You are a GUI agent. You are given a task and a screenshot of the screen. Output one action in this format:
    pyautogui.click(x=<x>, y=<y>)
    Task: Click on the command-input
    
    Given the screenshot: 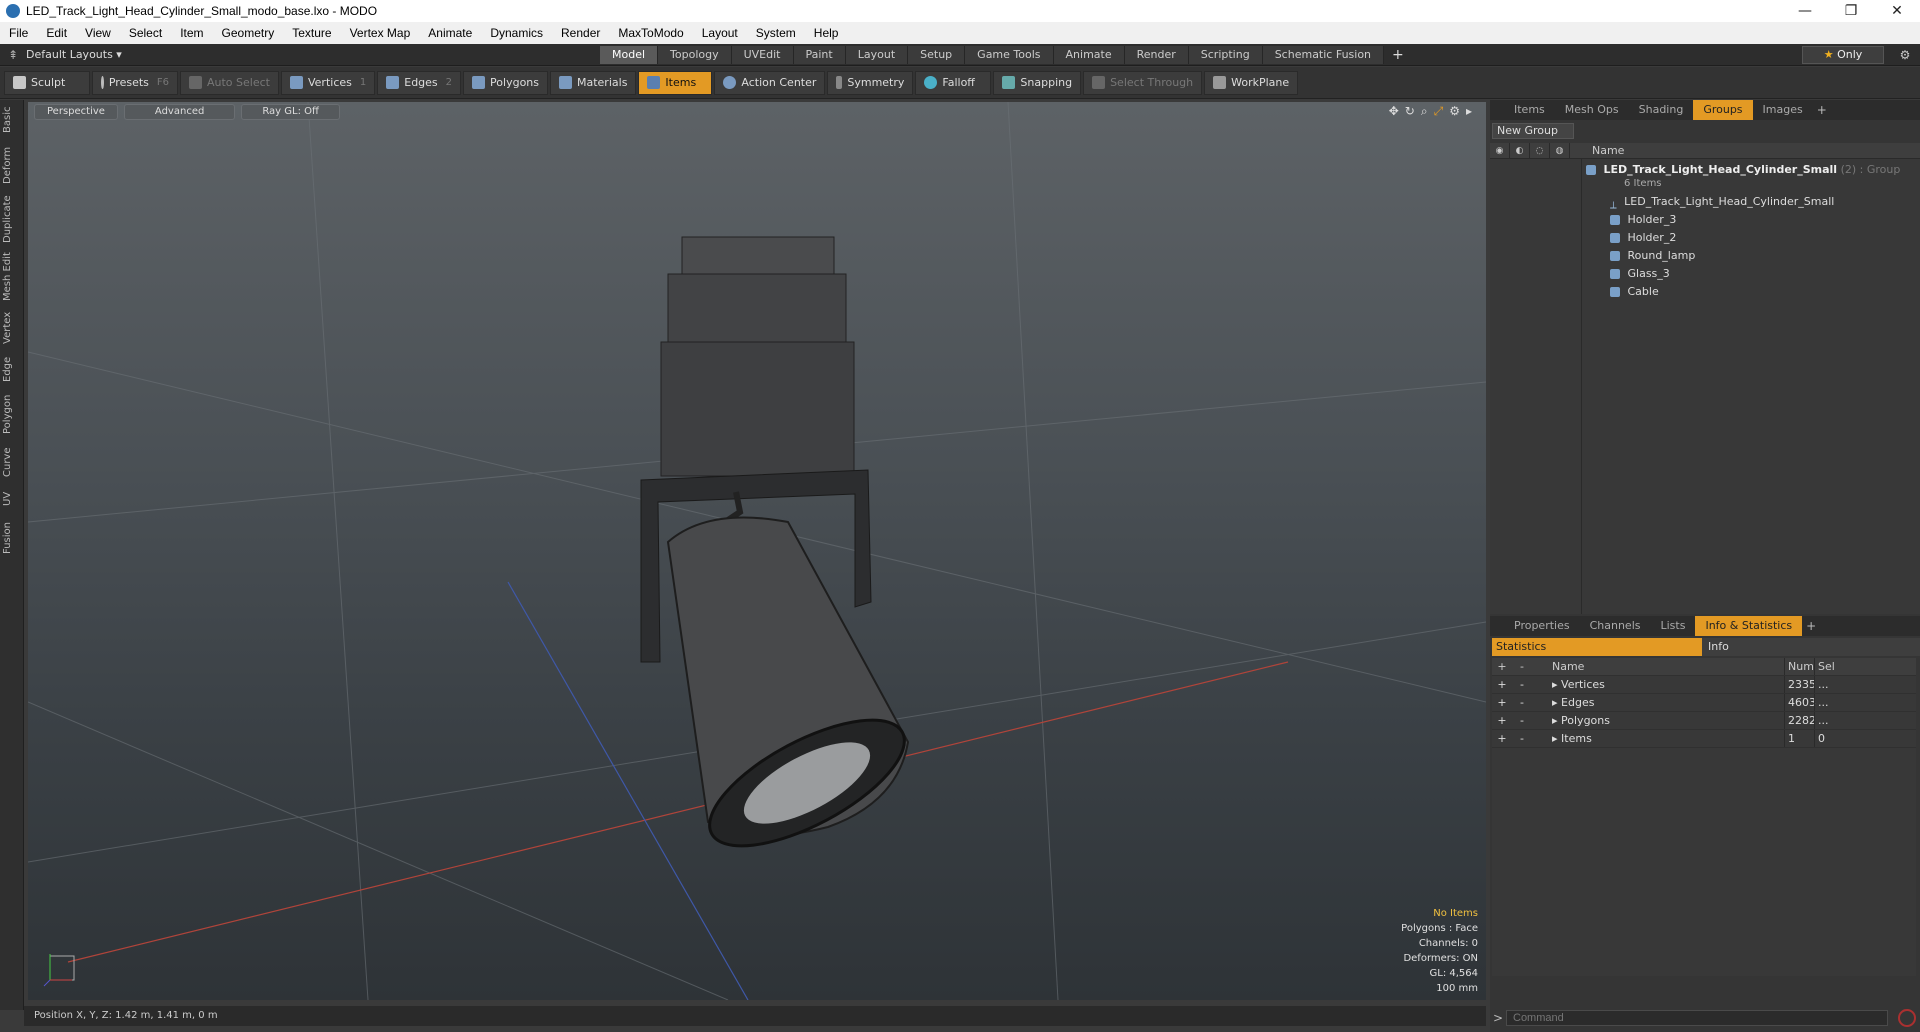 What is the action you would take?
    pyautogui.click(x=1697, y=1018)
    